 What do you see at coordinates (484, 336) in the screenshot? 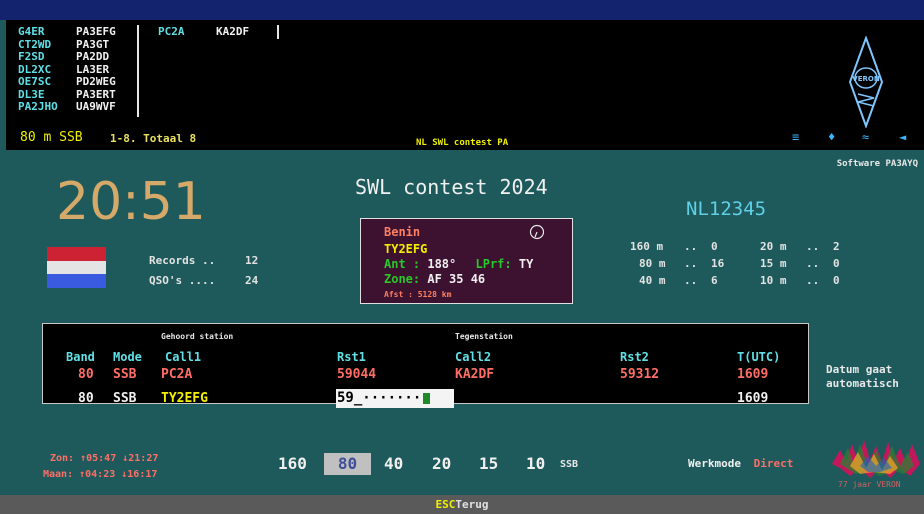
I see `counter-station-header: Tegenstation` at bounding box center [484, 336].